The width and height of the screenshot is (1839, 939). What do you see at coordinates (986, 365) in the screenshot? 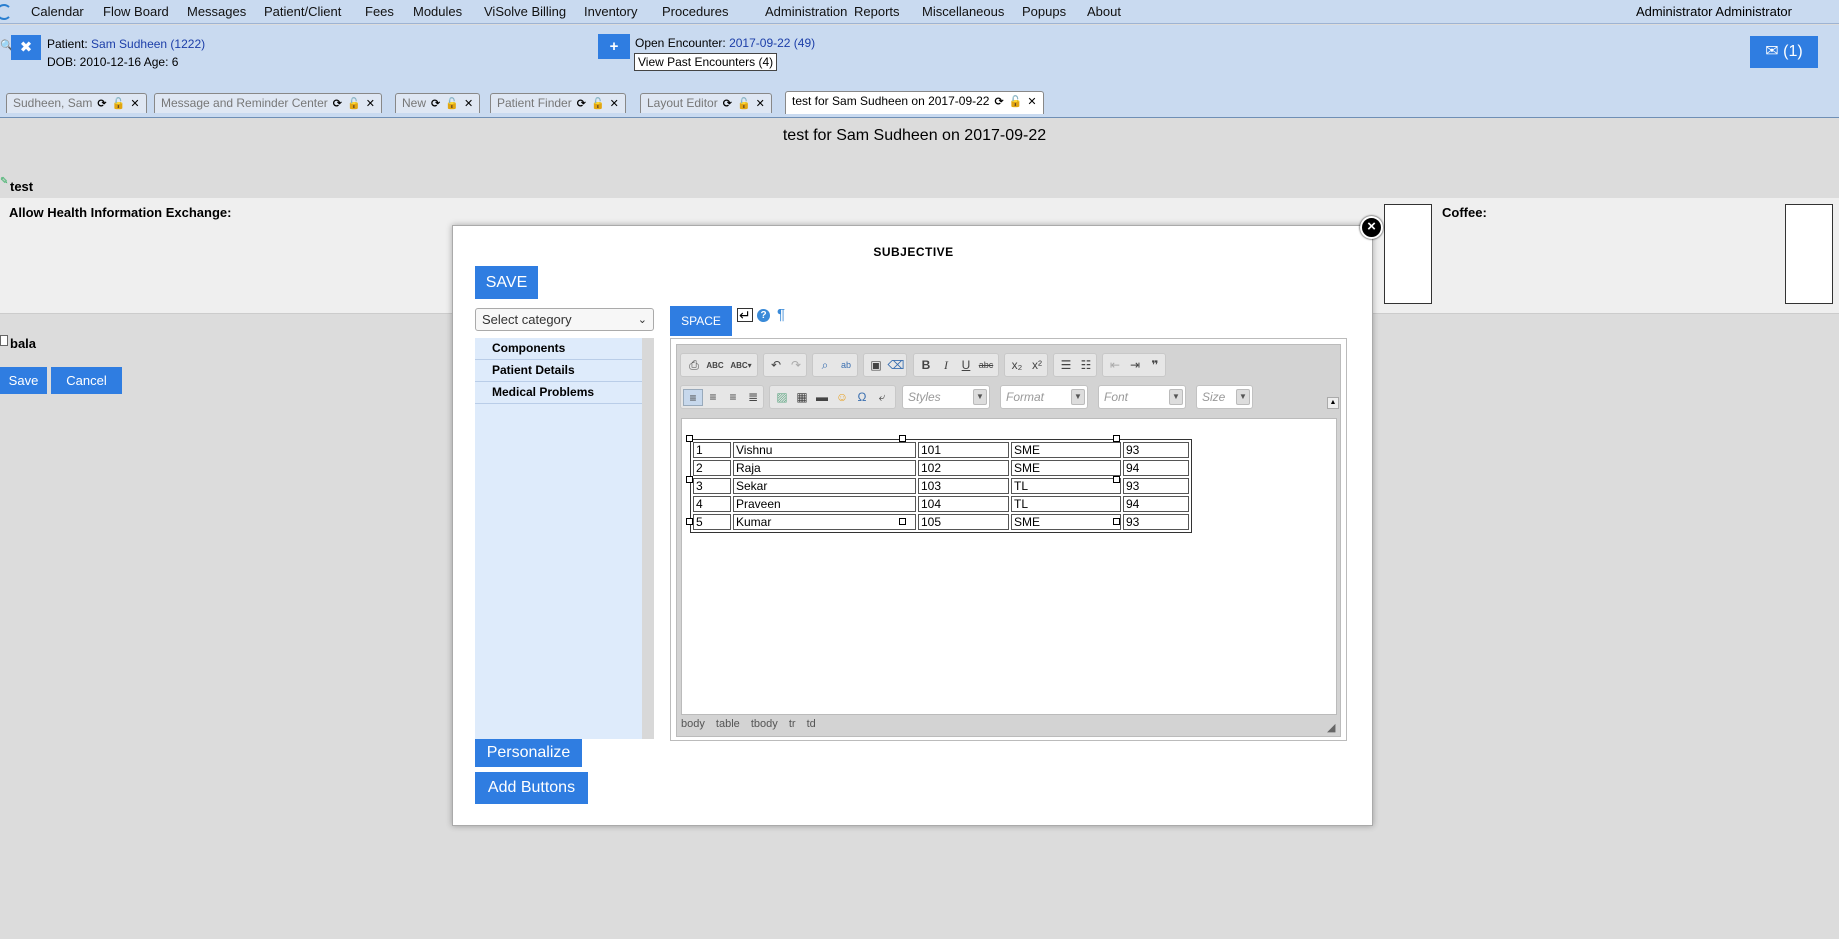
I see `strikethrough-icon: abc` at bounding box center [986, 365].